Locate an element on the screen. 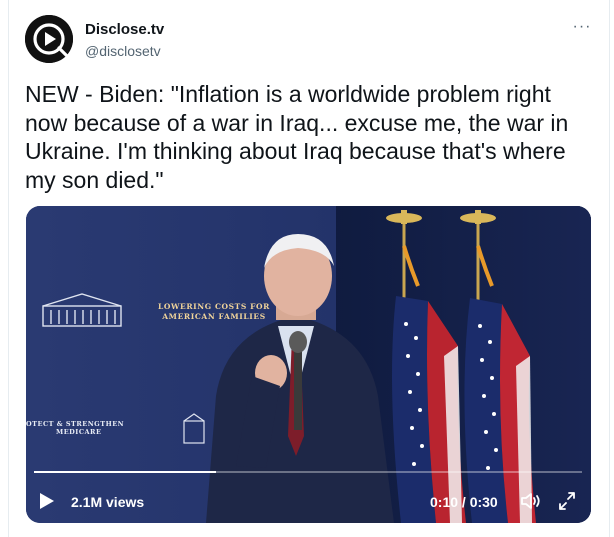 This screenshot has width=614, height=537. author-names: Disclose.tv @disclosetv is located at coordinates (124, 41).